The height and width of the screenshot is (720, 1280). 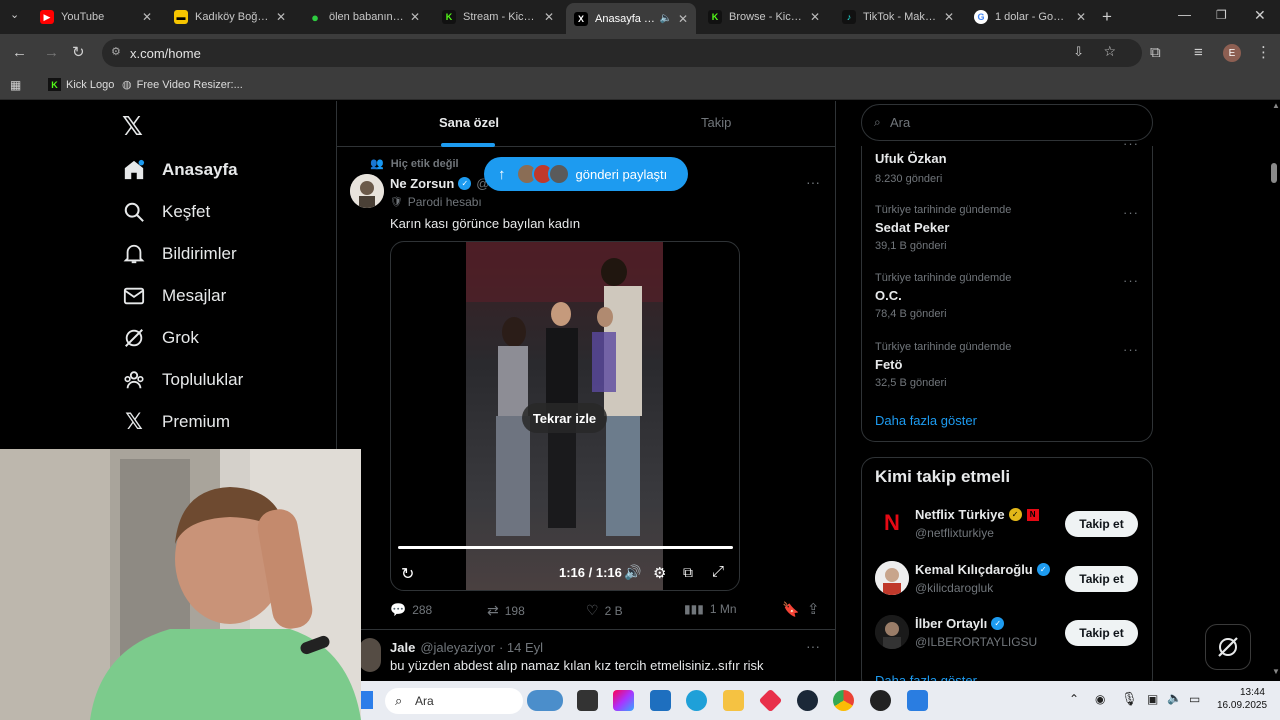 I want to click on trend-item: Ufuk Özkan 8.230 gönderi, so click(x=911, y=168).